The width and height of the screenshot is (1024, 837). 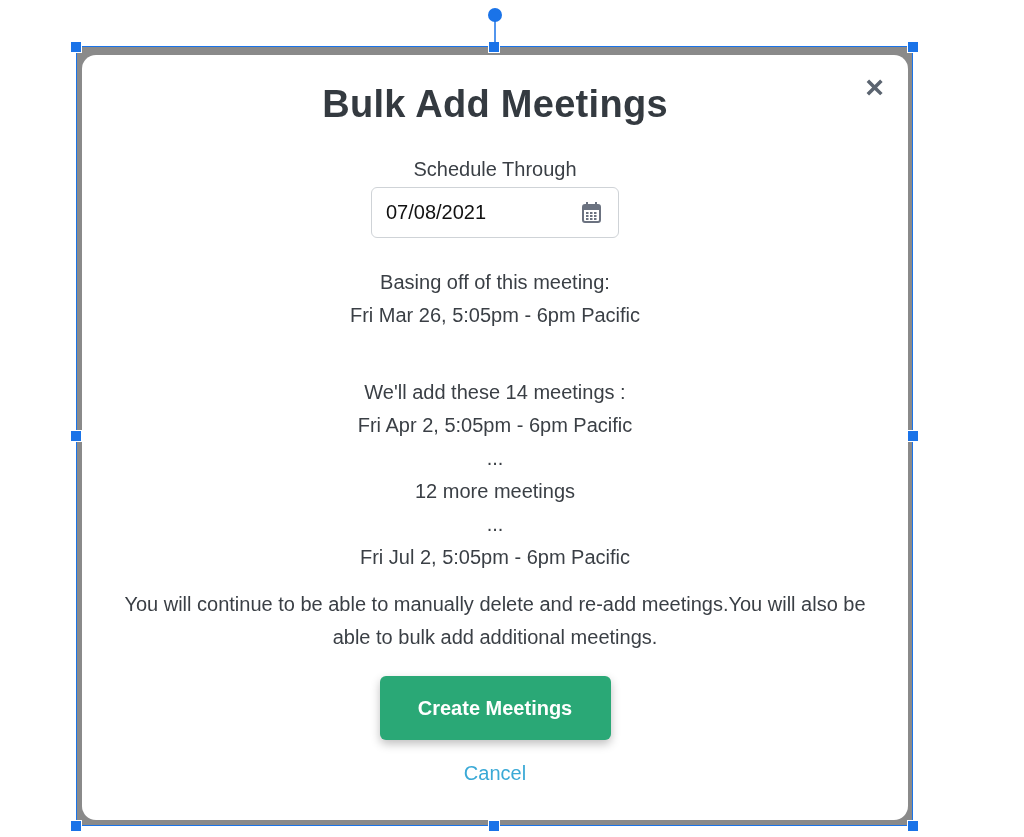 What do you see at coordinates (495, 282) in the screenshot?
I see `info-text: Basing off of this meeting:` at bounding box center [495, 282].